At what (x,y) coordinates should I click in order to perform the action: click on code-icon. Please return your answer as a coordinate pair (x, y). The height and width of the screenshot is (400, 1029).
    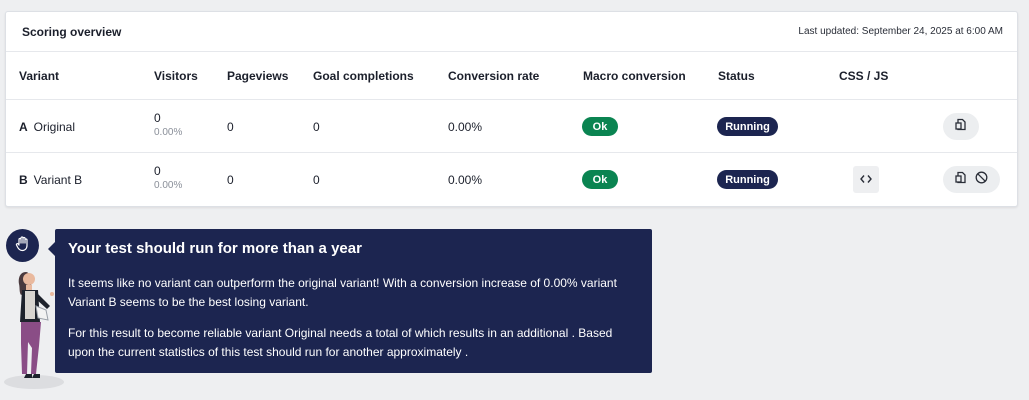
    Looking at the image, I should click on (866, 180).